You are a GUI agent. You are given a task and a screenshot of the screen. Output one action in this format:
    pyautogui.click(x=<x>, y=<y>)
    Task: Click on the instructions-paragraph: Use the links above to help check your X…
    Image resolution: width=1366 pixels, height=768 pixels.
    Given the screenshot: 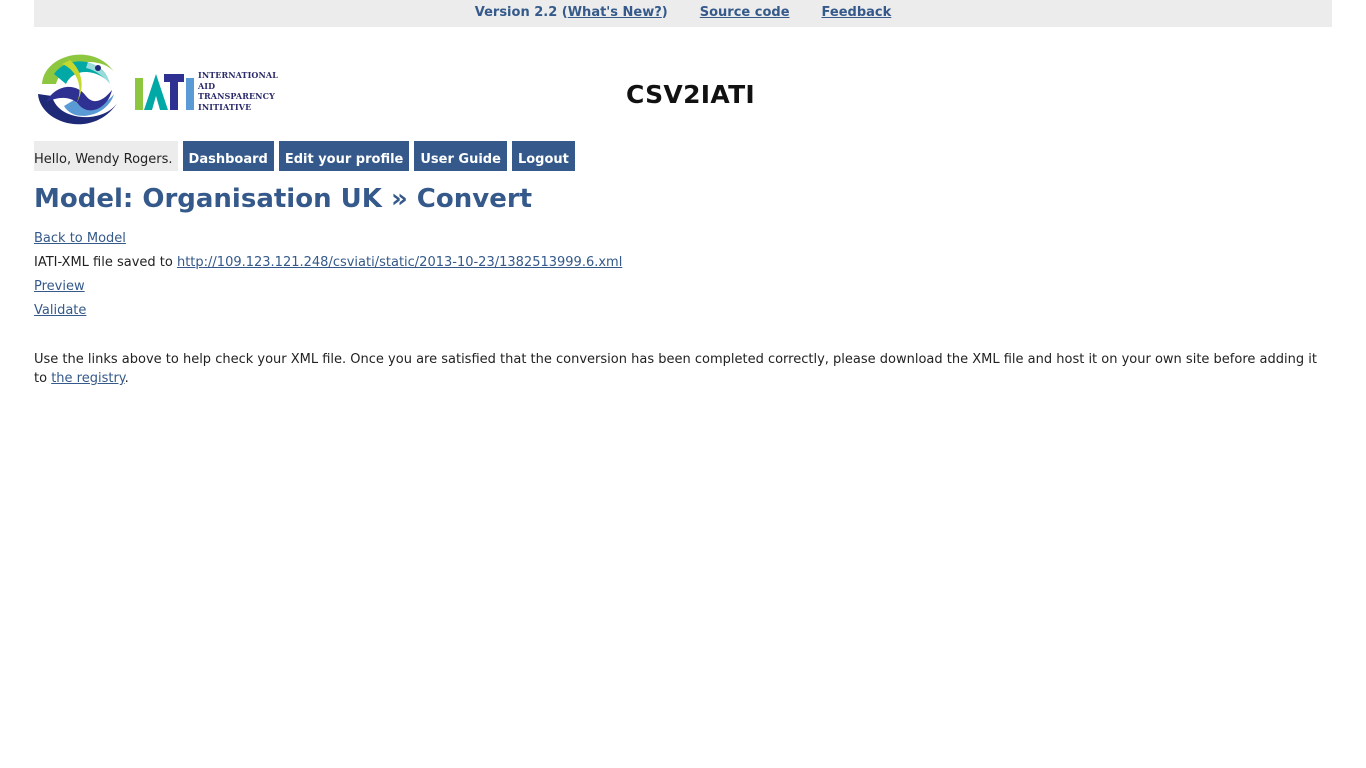 What is the action you would take?
    pyautogui.click(x=679, y=369)
    